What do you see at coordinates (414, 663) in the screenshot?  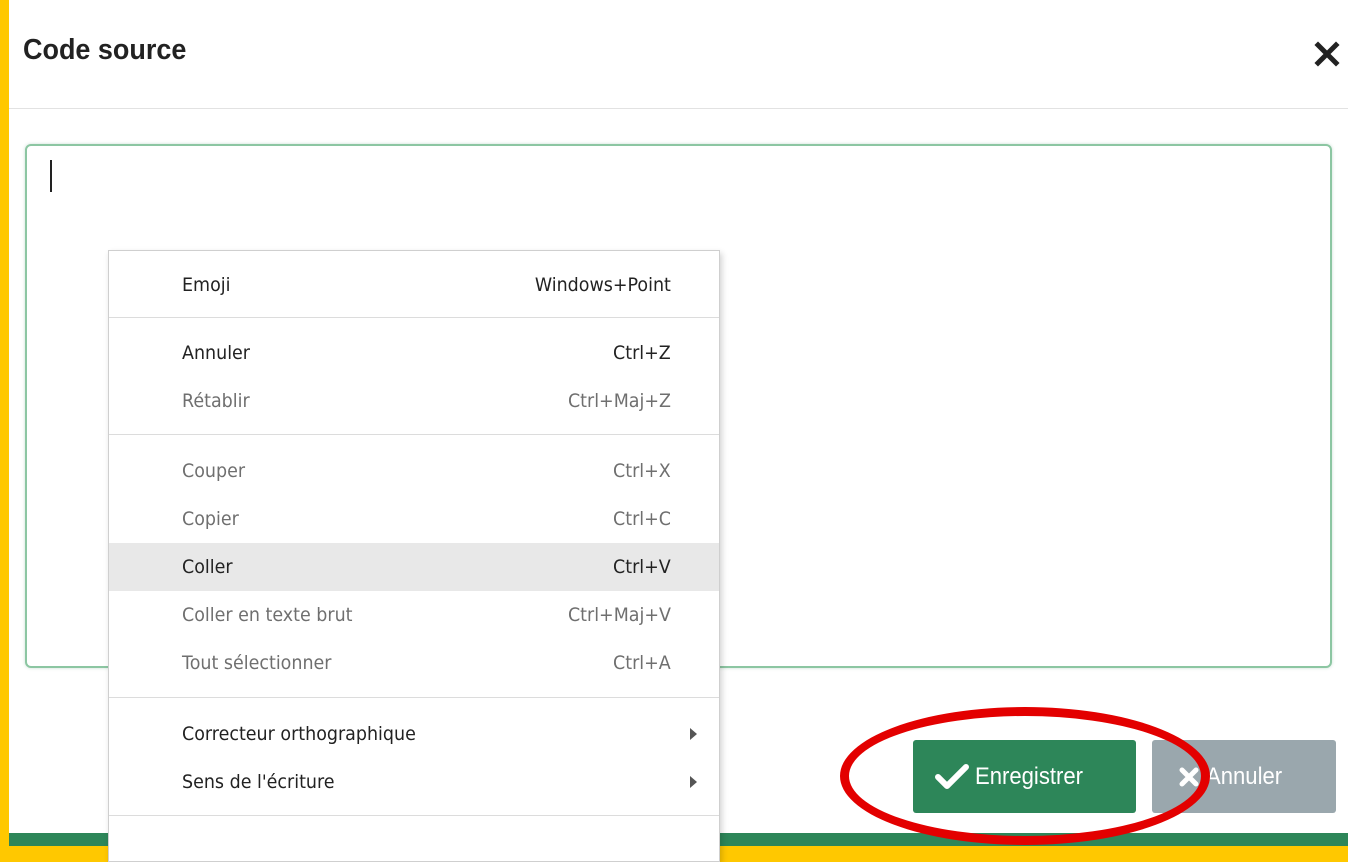 I see `menu-item-select-all: Tout sélectionner Ctrl+A` at bounding box center [414, 663].